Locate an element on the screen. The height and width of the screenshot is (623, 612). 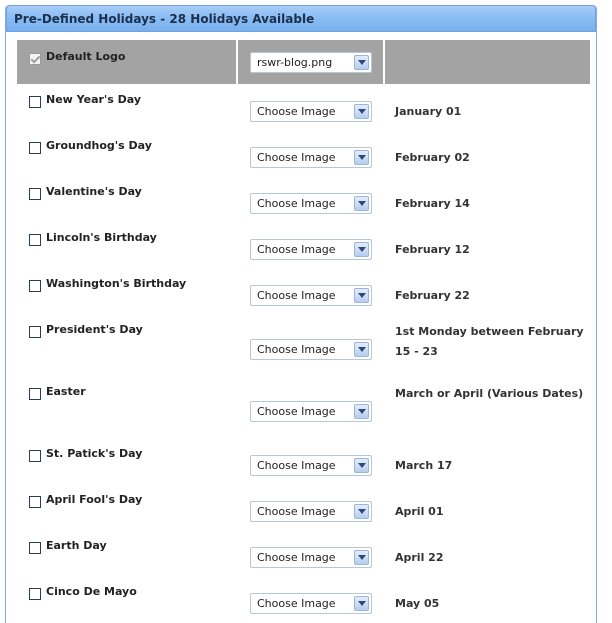
holiday-date: January 01 is located at coordinates (428, 111).